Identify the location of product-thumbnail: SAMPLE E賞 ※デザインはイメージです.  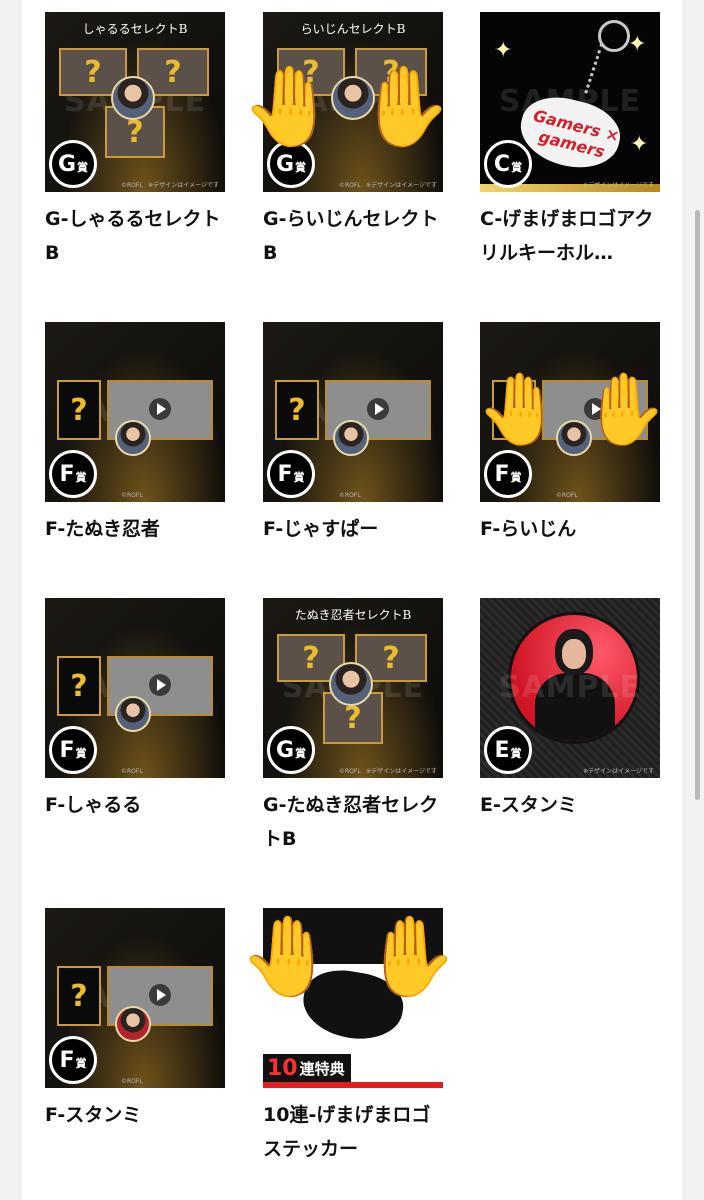
(570, 688).